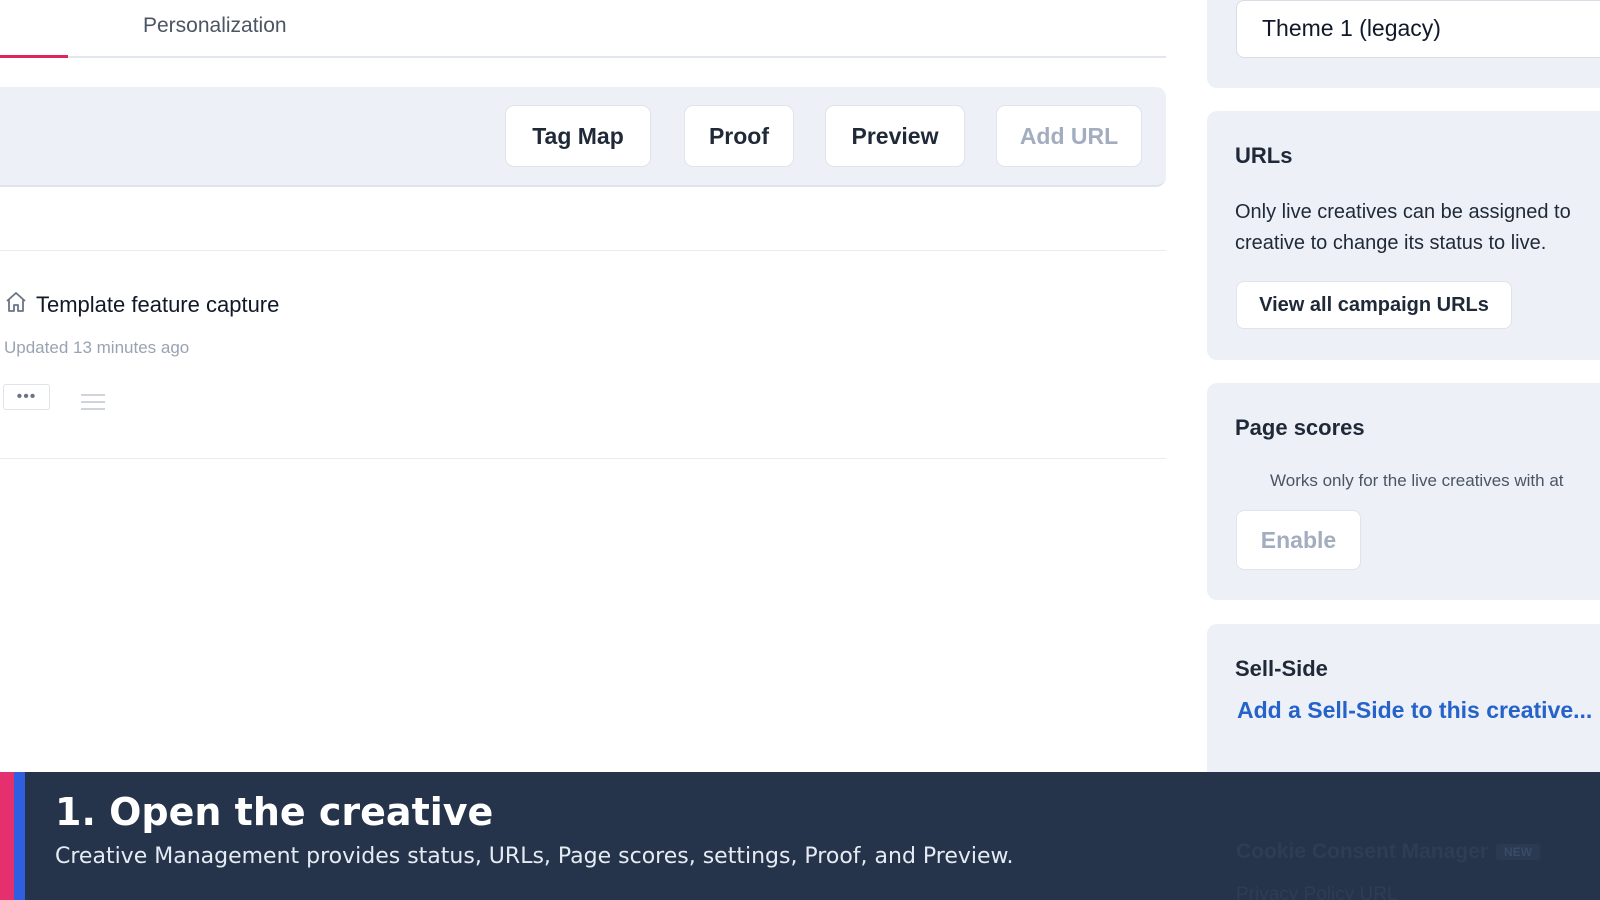 This screenshot has height=900, width=1600. I want to click on proof-button: Proof, so click(739, 136).